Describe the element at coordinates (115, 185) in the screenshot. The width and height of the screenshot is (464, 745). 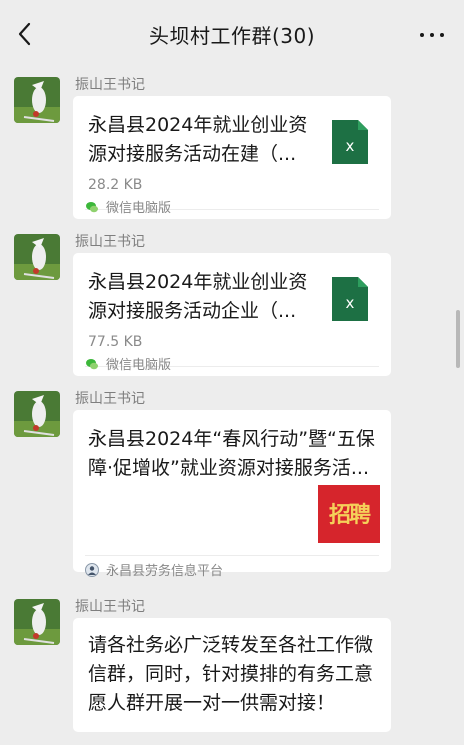
I see `file-size: 28.2 KB` at that location.